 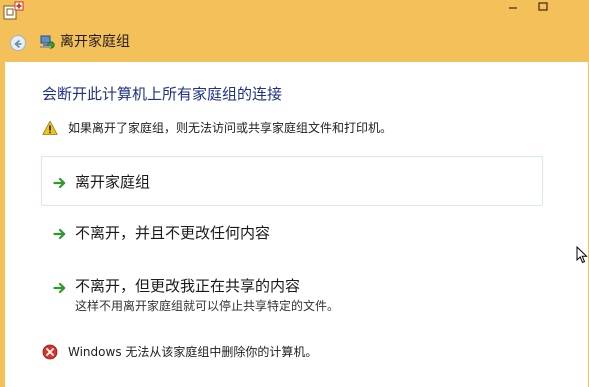 What do you see at coordinates (193, 352) in the screenshot?
I see `error-text: Windows 无法从该家庭组中删除你的计算机。` at bounding box center [193, 352].